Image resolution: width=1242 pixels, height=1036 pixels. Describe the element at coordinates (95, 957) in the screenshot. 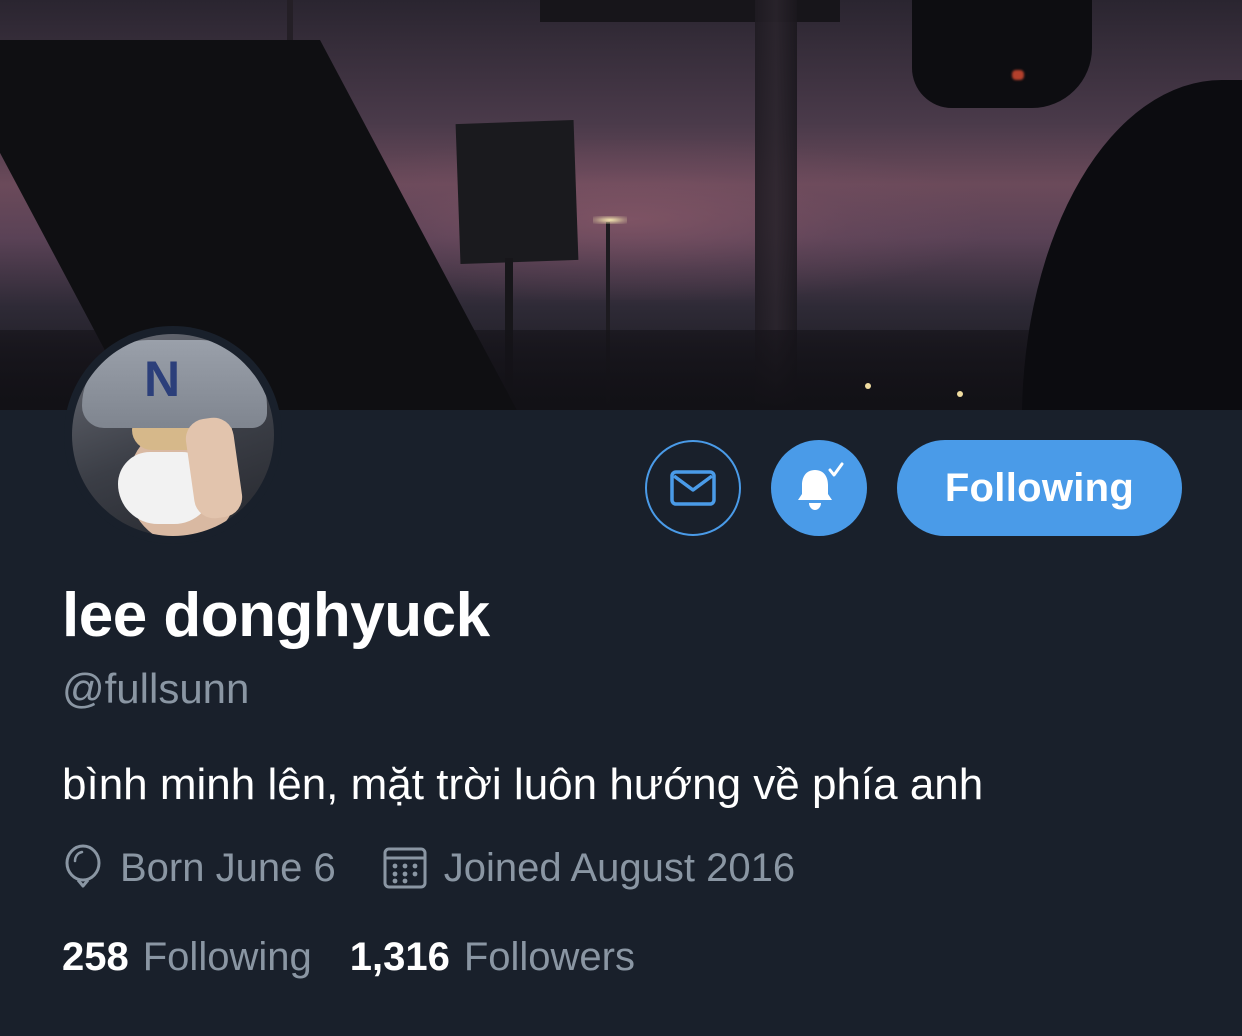

I see `following-count: 258` at that location.